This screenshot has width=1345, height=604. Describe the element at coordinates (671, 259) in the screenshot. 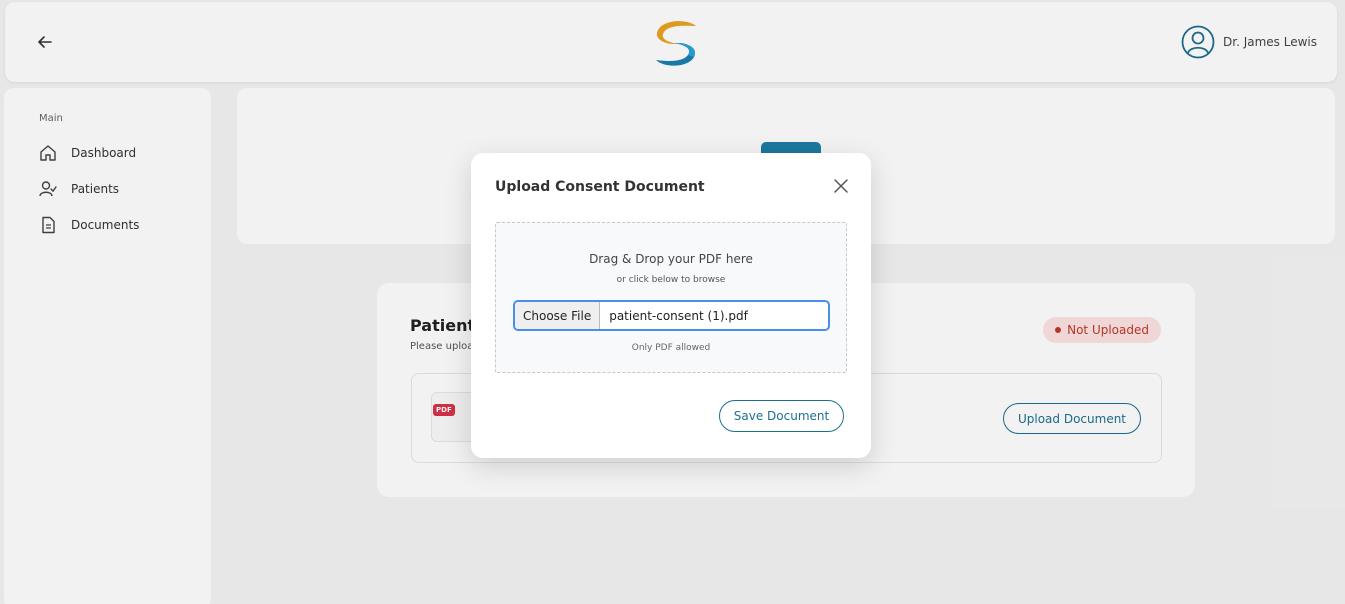

I see `dropzone-text: Drag & Drop your PDF here` at that location.